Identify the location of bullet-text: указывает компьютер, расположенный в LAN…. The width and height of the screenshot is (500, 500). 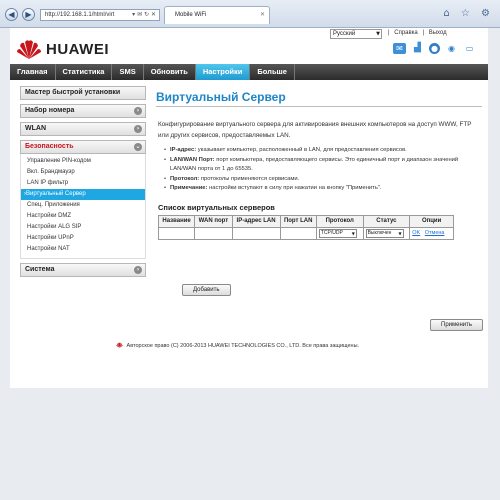
(302, 150).